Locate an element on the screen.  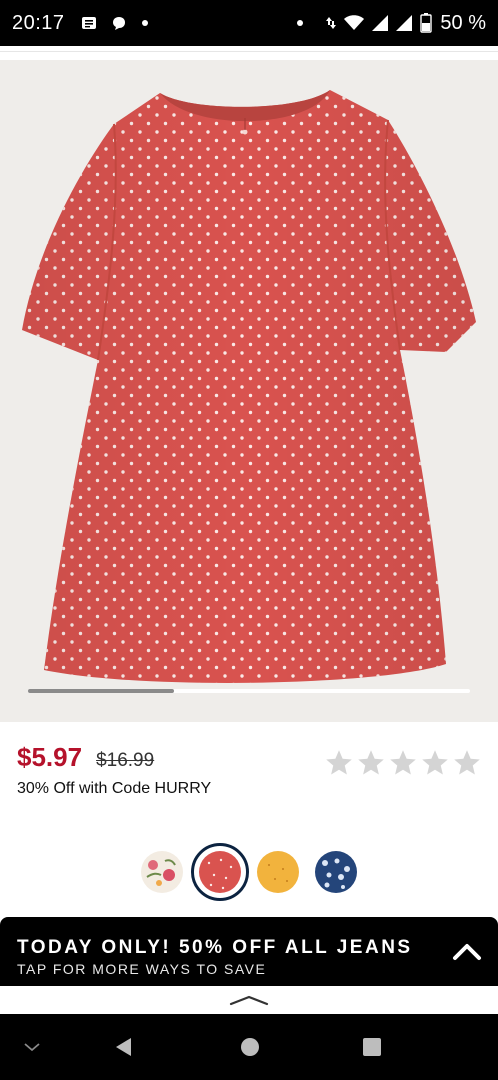
pull-up-handle-icon is located at coordinates (249, 1000).